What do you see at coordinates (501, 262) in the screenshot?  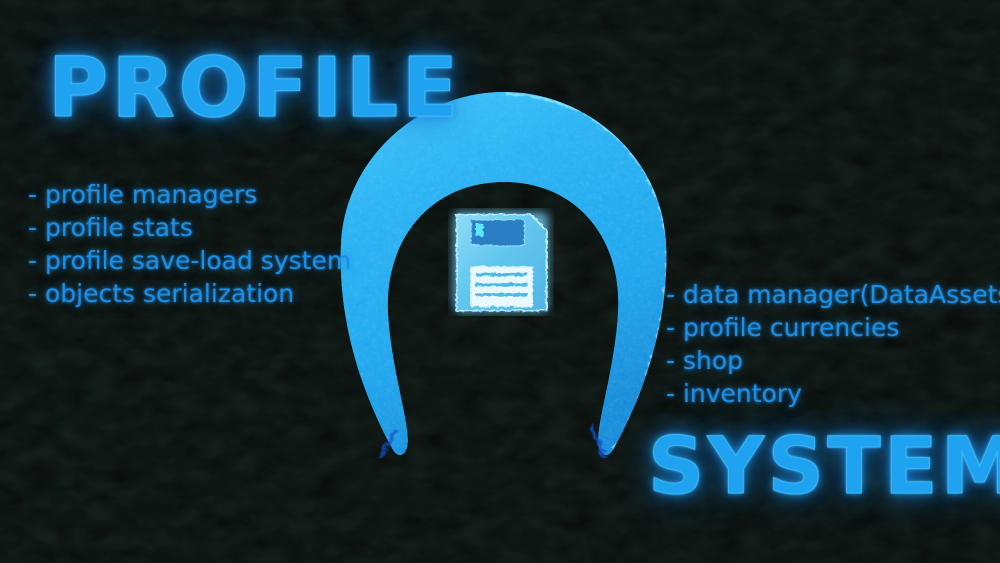 I see `floppy-disk-save-icon` at bounding box center [501, 262].